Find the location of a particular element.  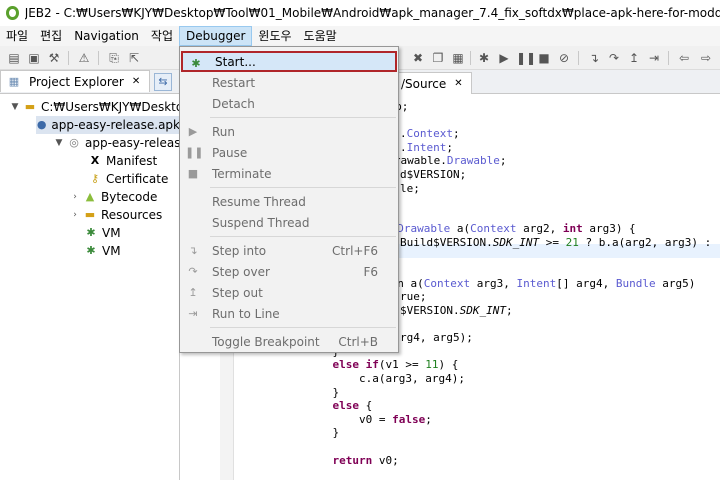

code-line: } is located at coordinates (323, 392).